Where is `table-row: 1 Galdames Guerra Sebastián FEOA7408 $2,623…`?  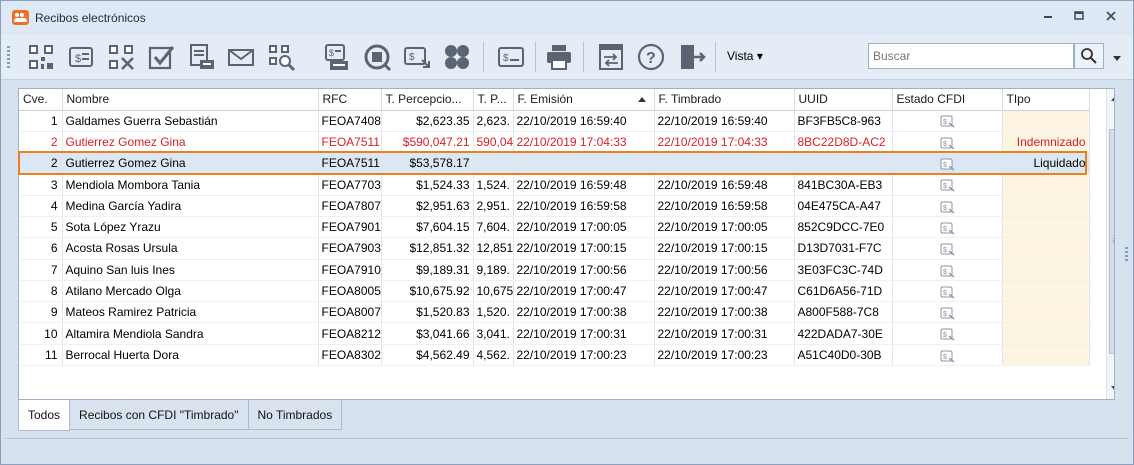
table-row: 1 Galdames Guerra Sebastián FEOA7408 $2,623… is located at coordinates (554, 121).